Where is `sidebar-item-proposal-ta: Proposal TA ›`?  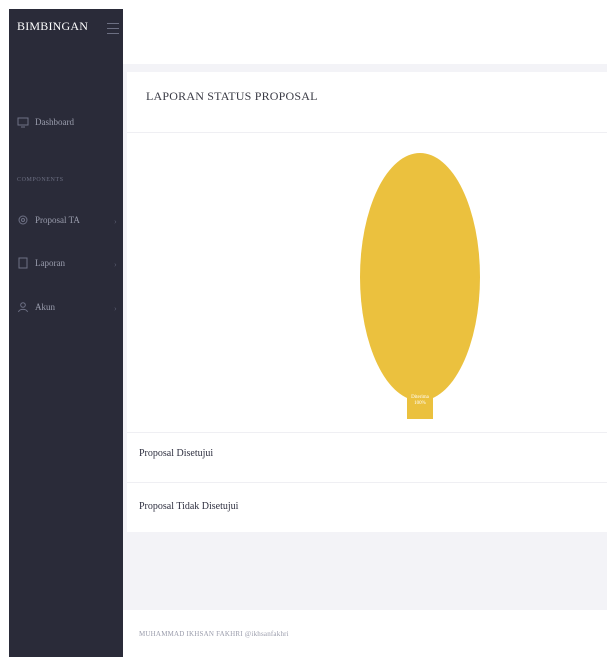
sidebar-item-proposal-ta: Proposal TA › is located at coordinates (67, 220).